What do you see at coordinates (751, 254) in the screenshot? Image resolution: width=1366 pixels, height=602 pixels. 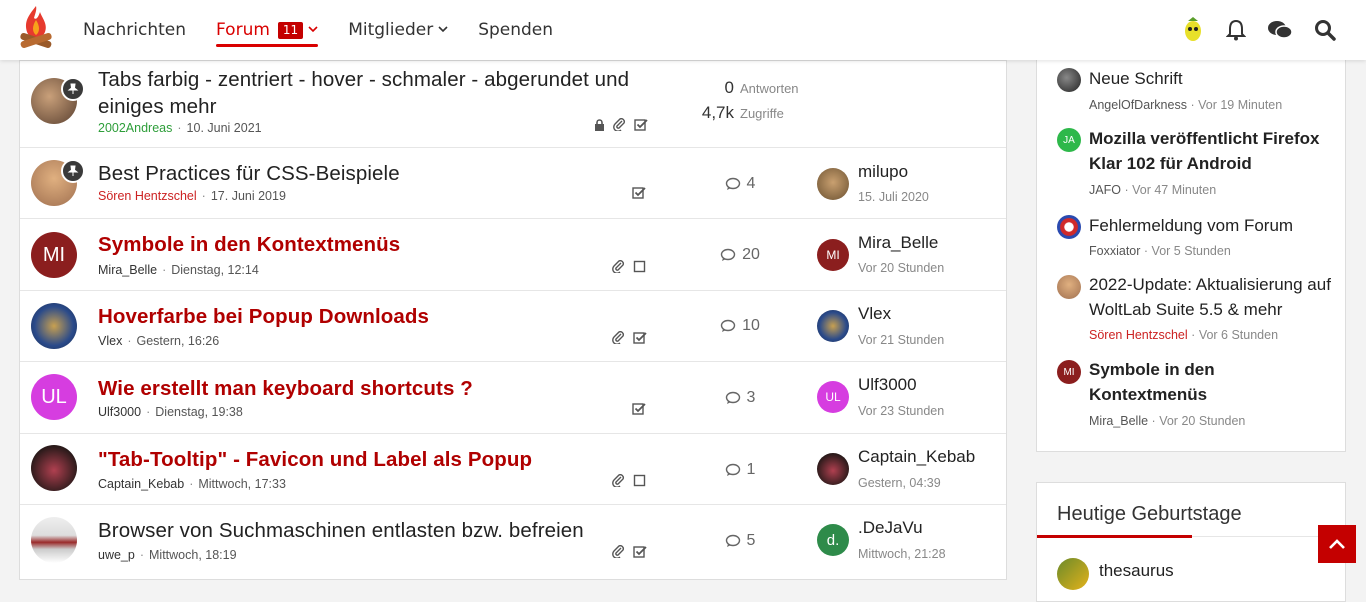 I see `reply-number: 20` at bounding box center [751, 254].